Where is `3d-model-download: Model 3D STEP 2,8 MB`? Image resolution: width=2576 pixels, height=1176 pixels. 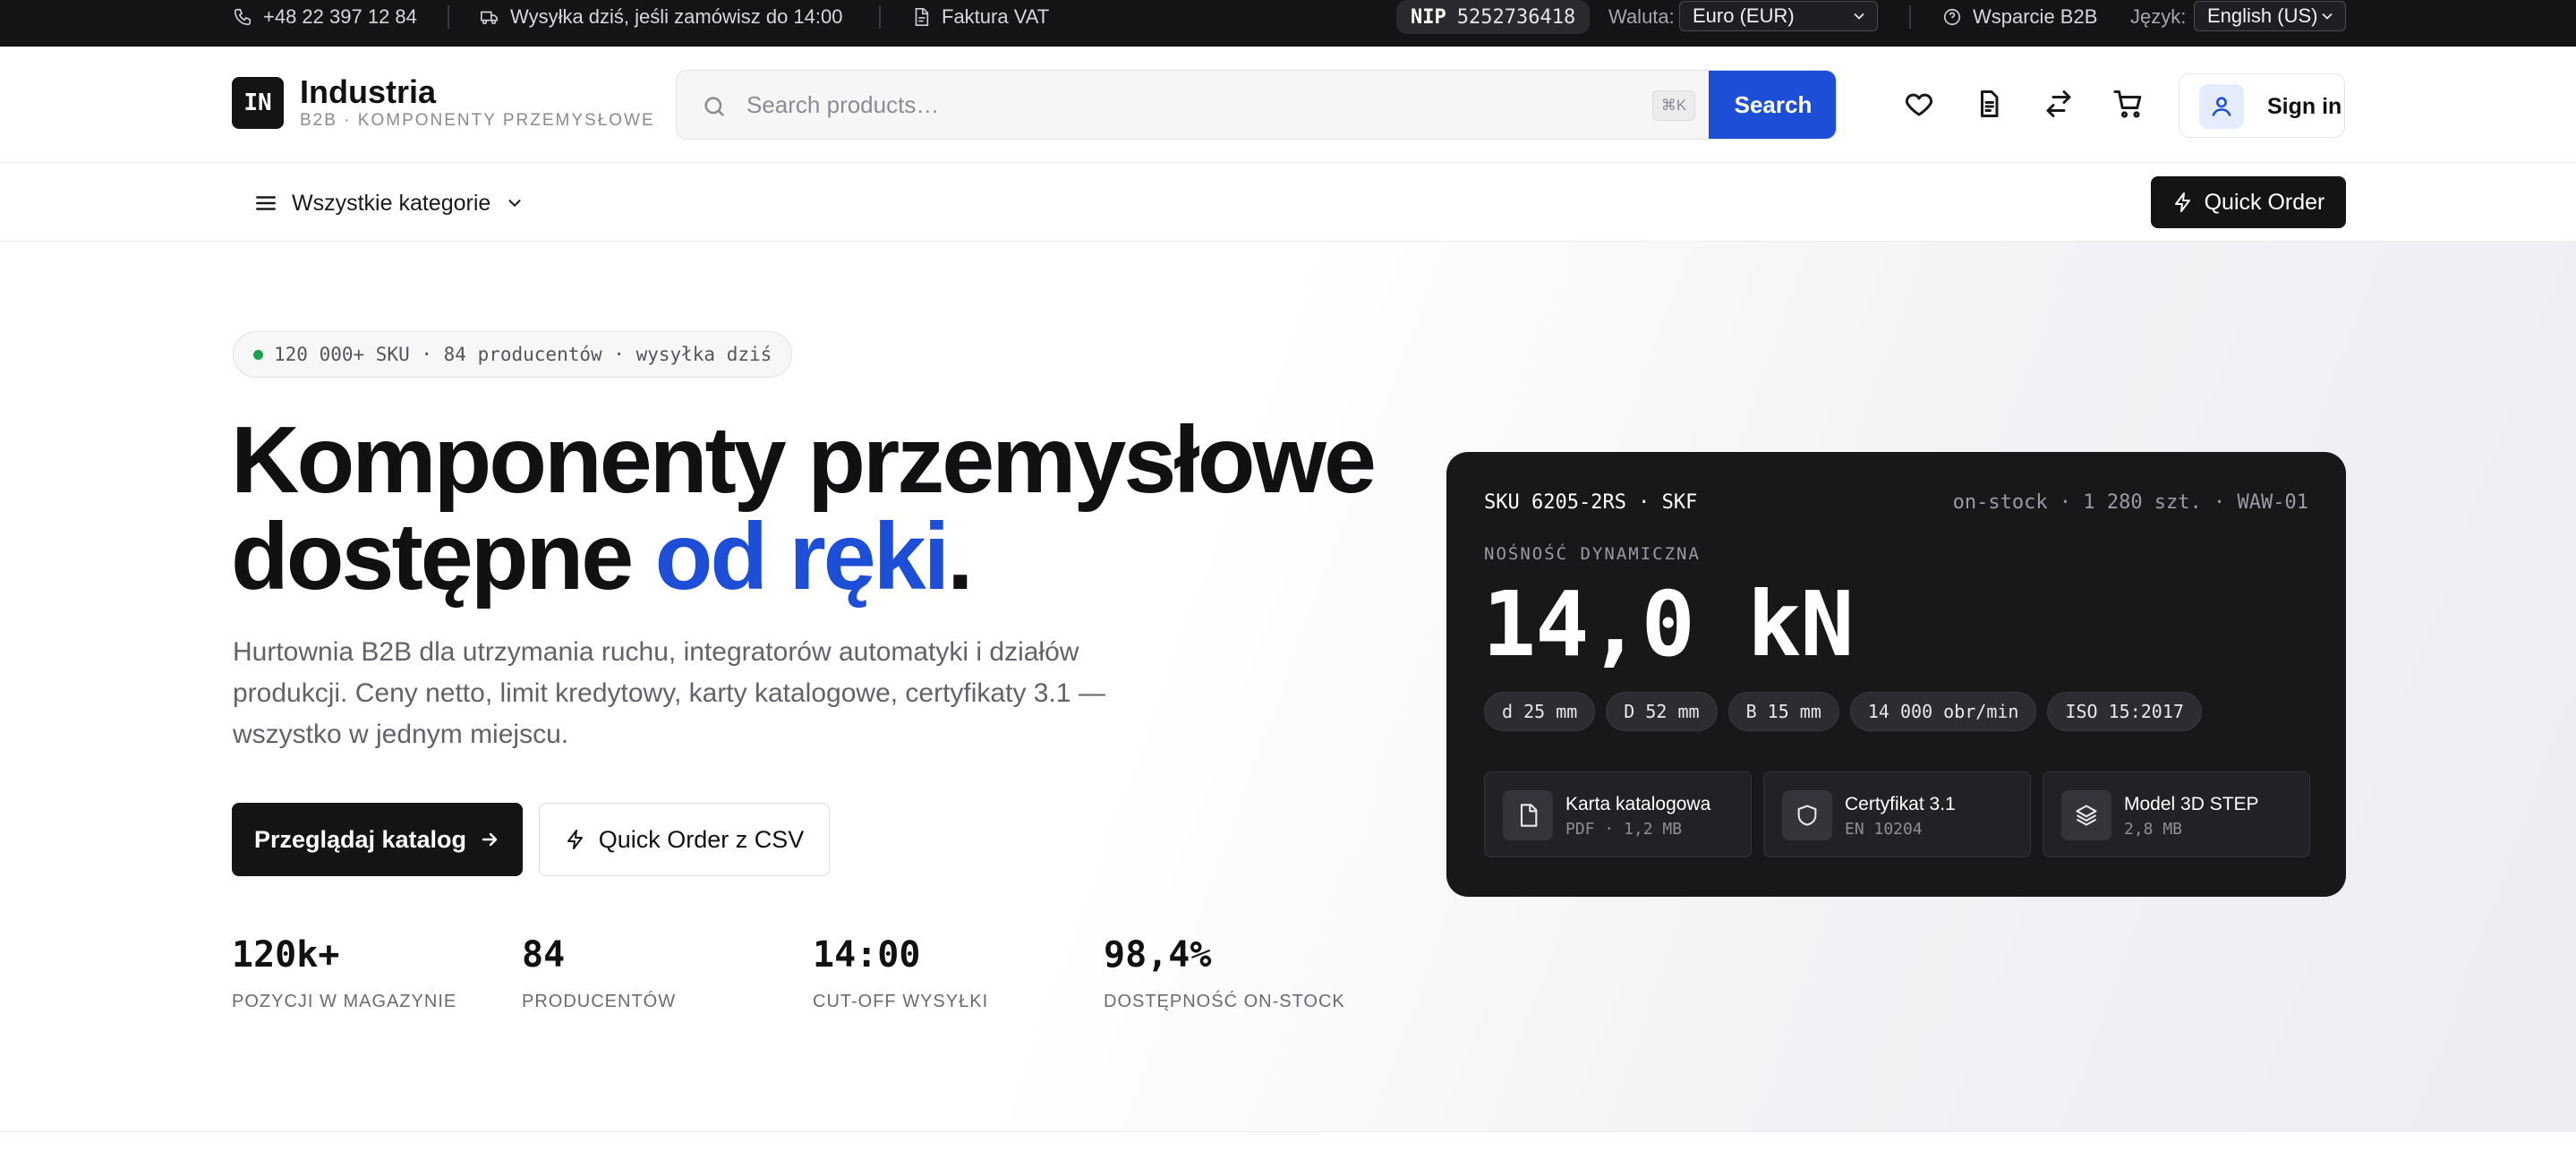
3d-model-download: Model 3D STEP 2,8 MB is located at coordinates (2176, 814).